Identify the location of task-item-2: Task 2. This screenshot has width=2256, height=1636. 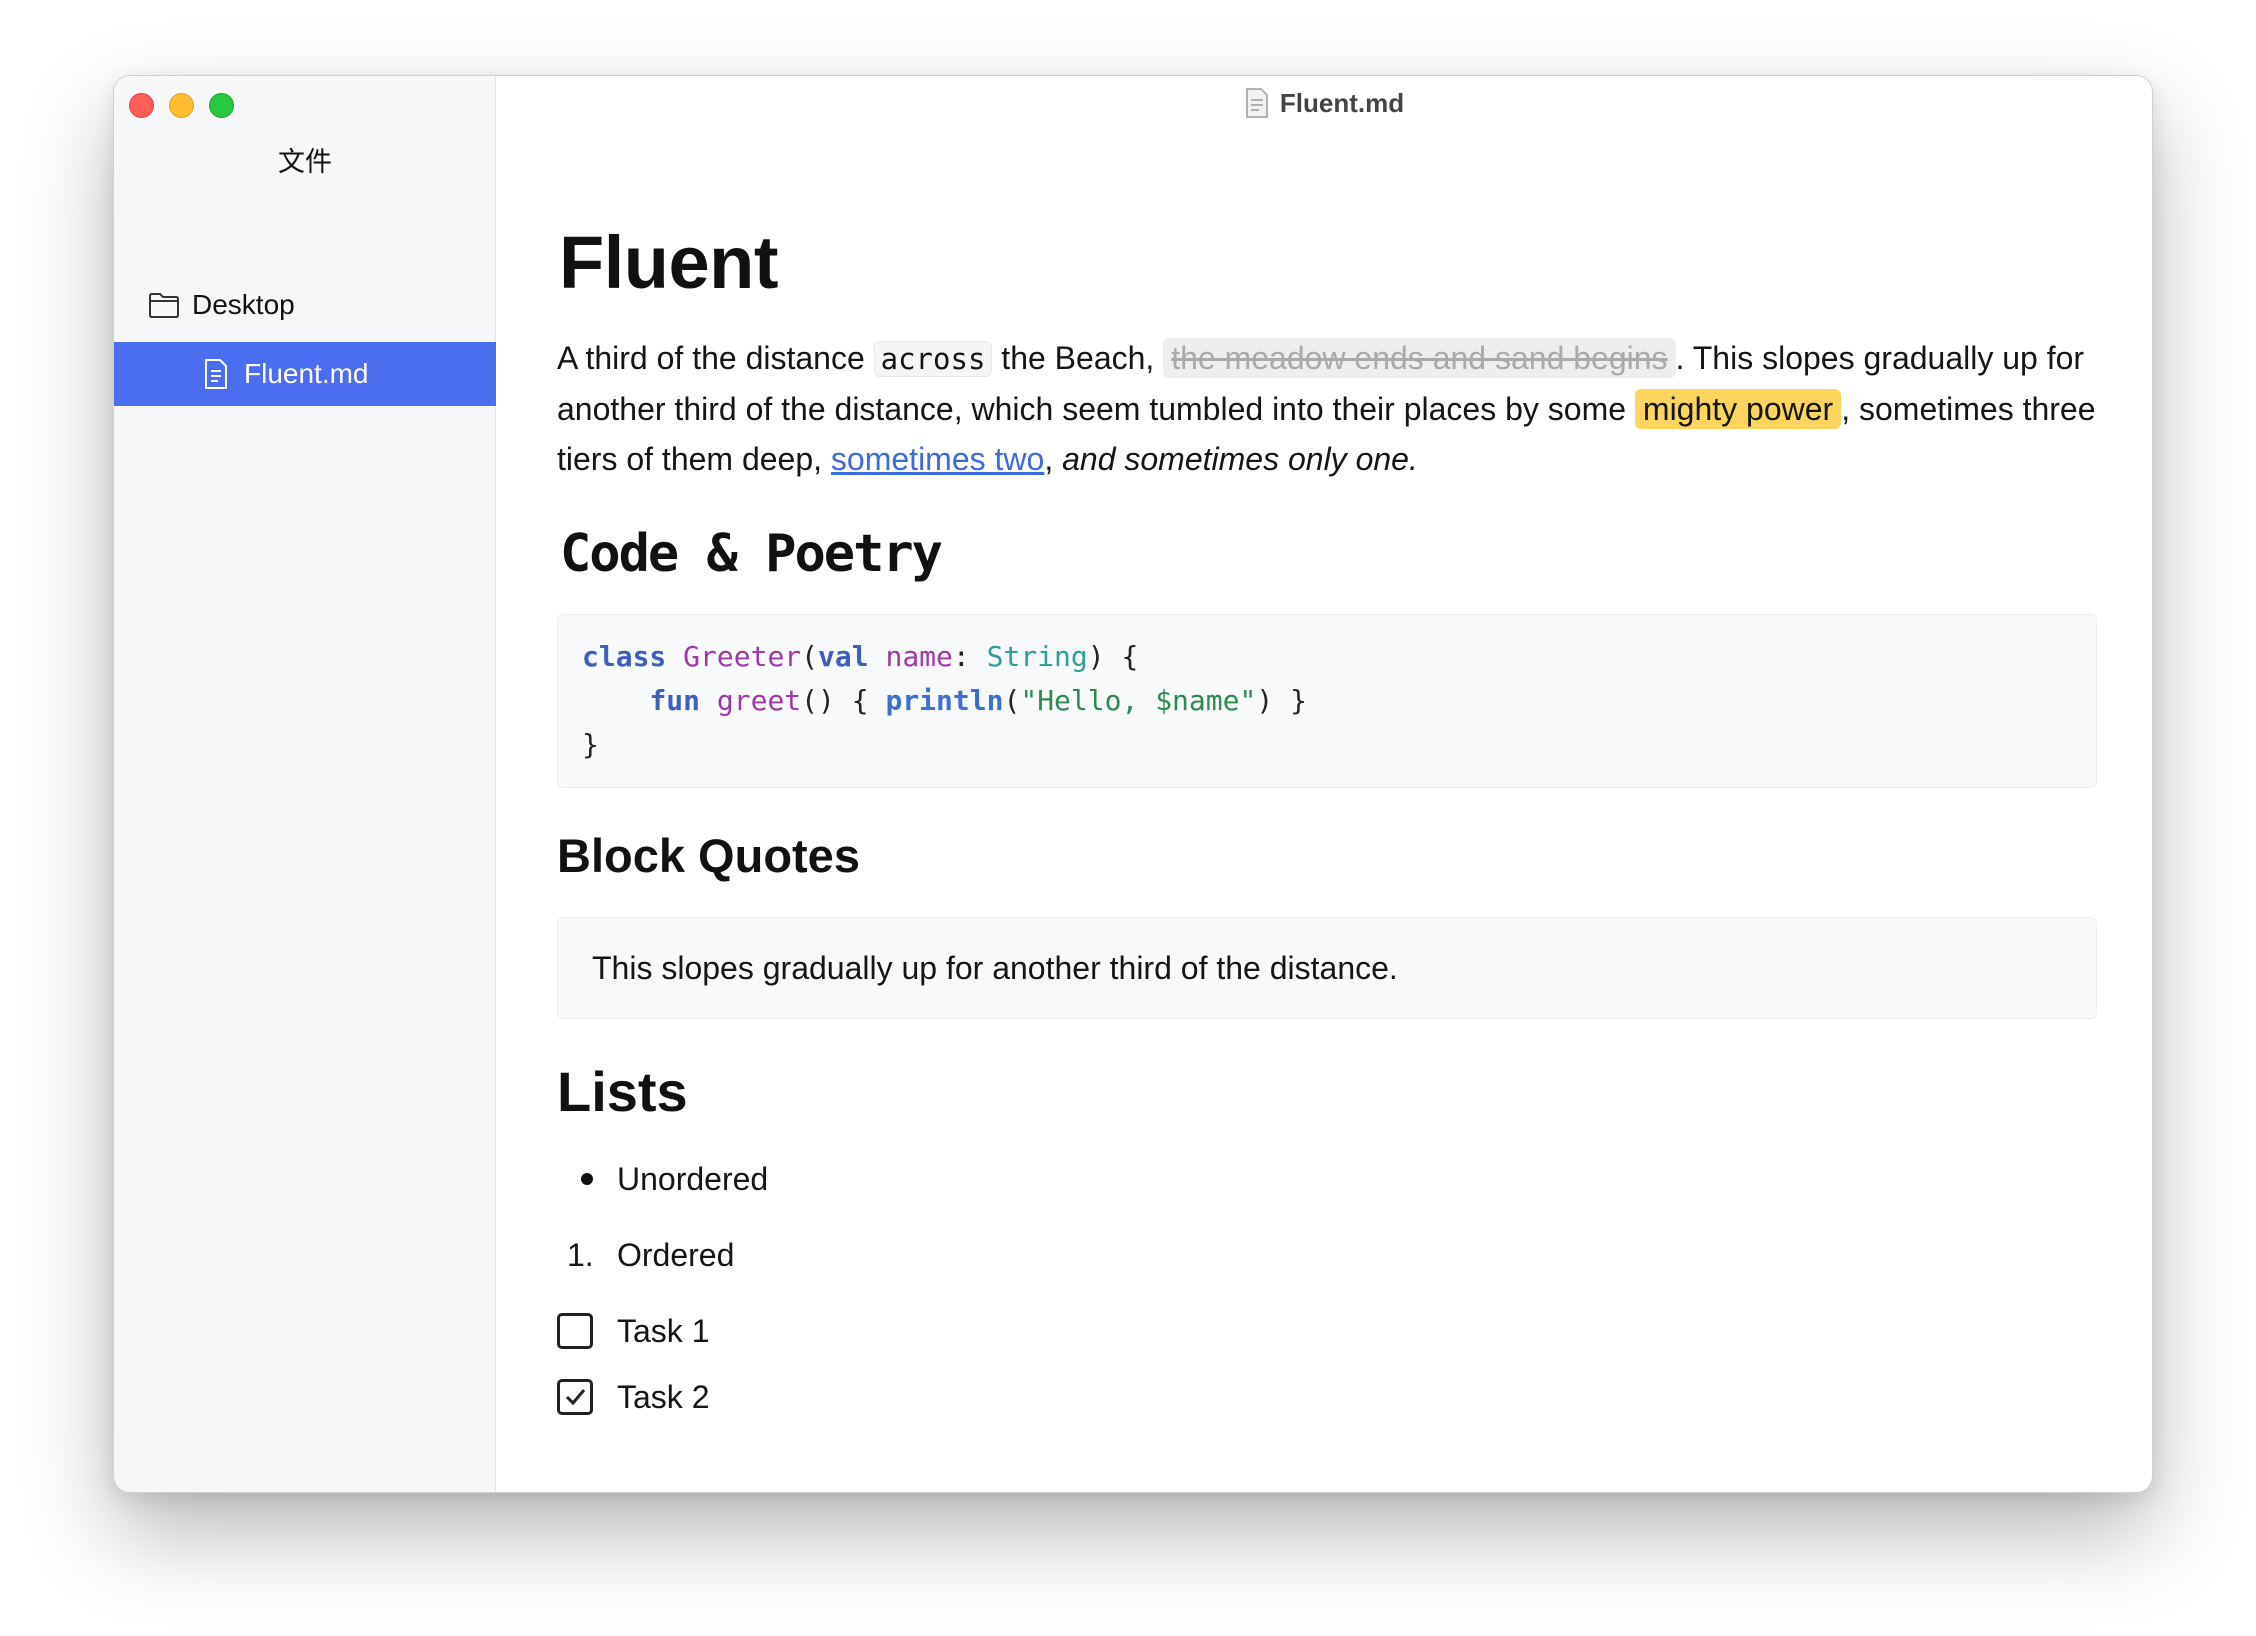
(1327, 1397).